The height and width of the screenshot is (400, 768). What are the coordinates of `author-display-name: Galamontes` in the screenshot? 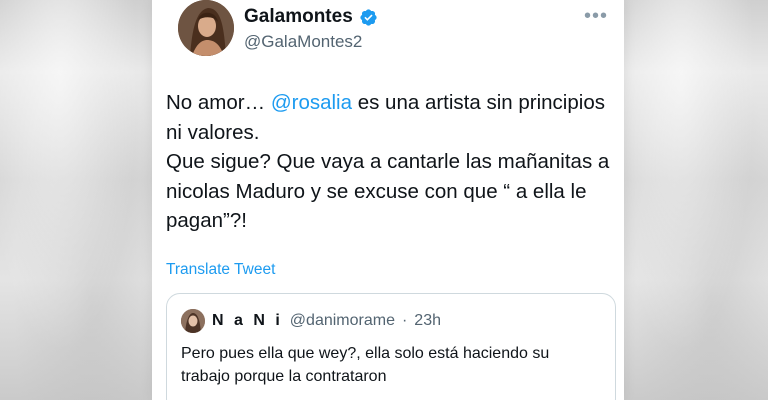 It's located at (298, 17).